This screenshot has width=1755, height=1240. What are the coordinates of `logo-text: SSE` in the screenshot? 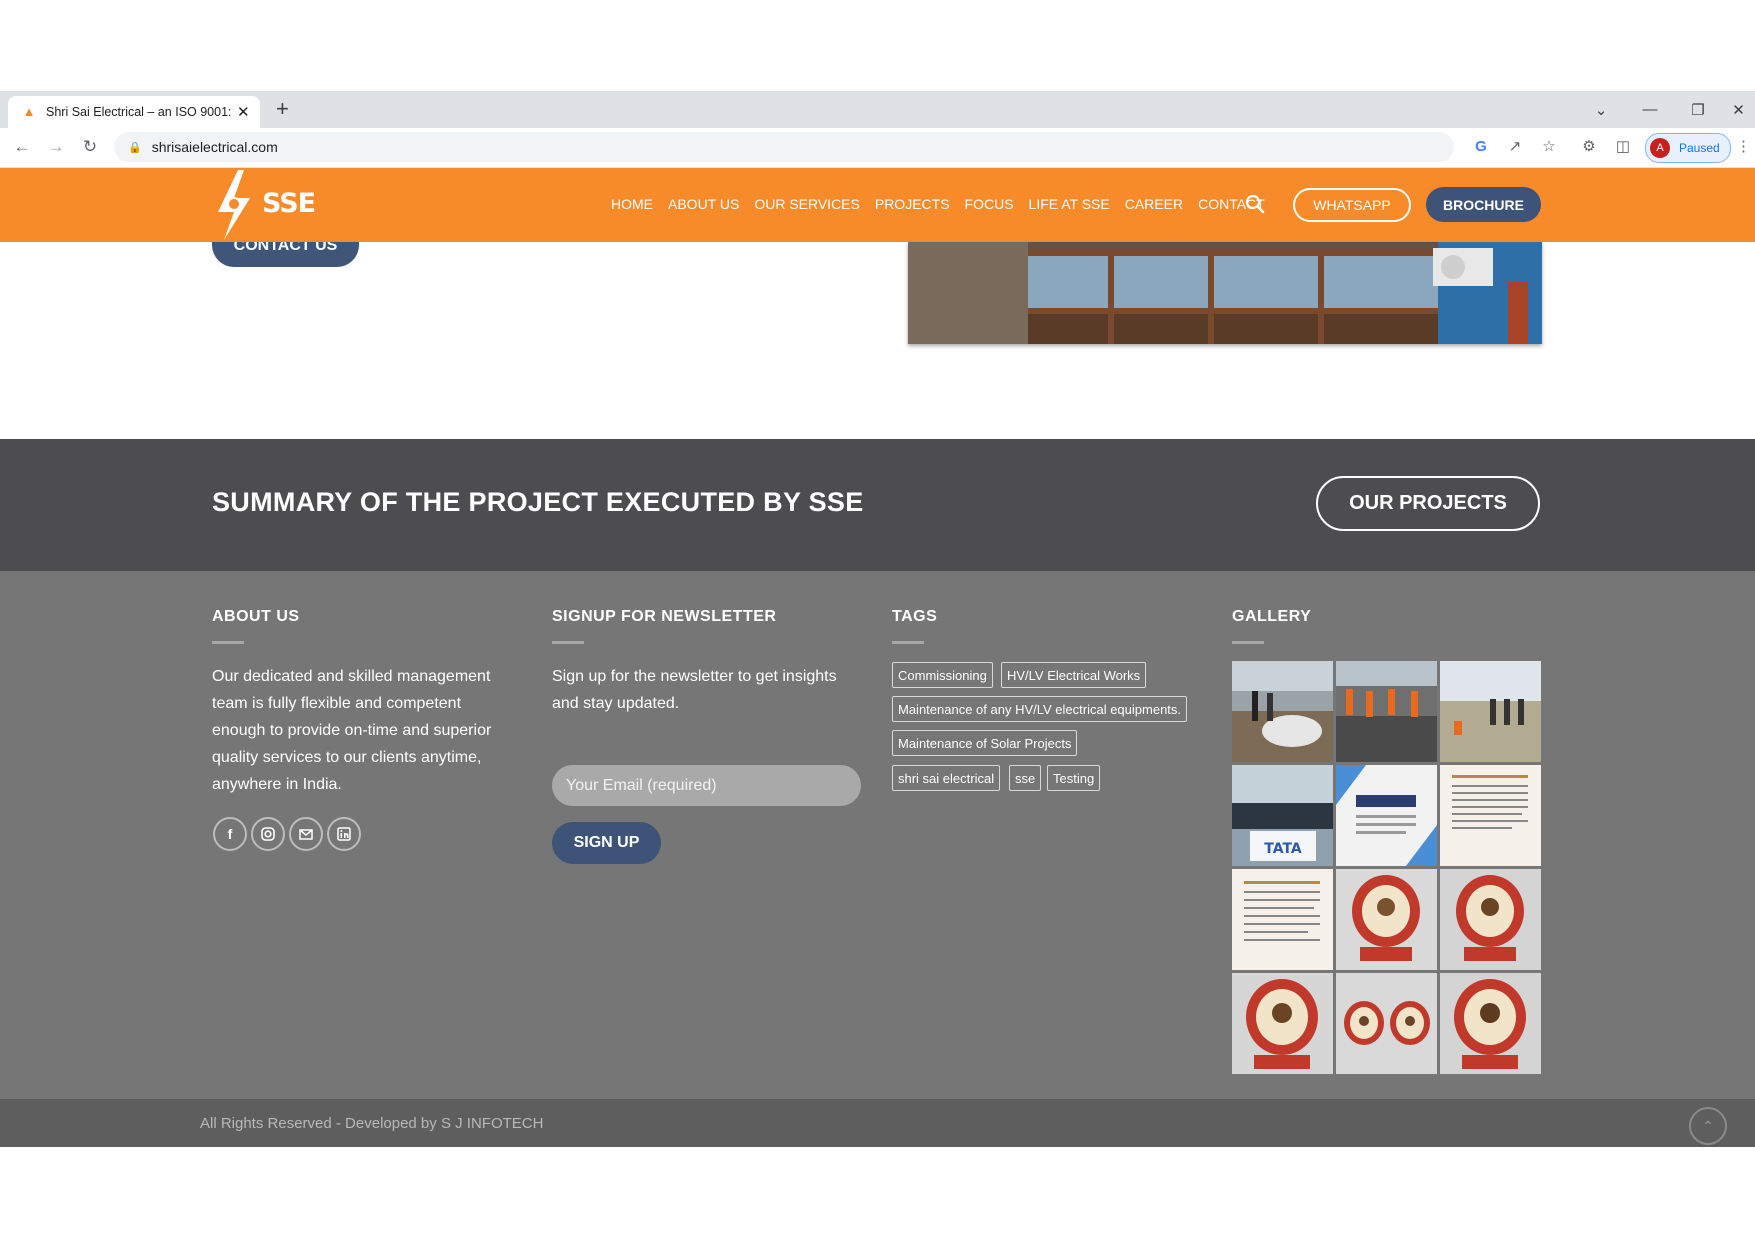 It's located at (289, 203).